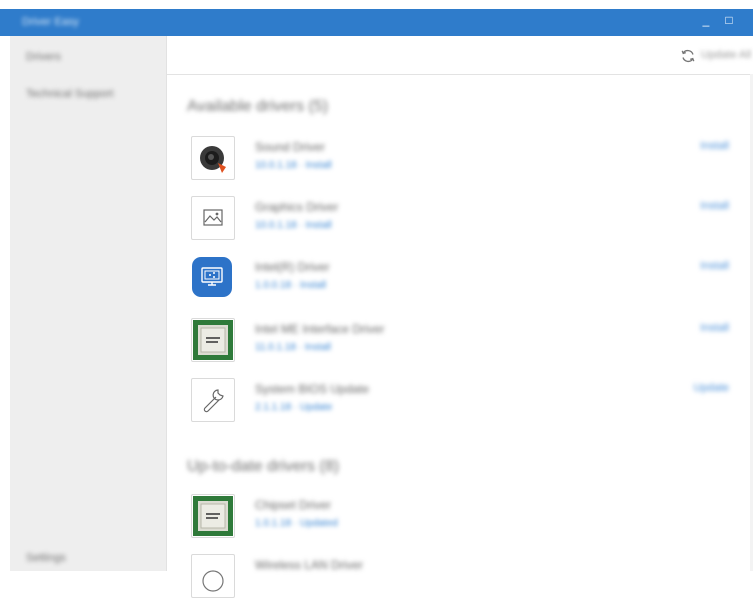  Describe the element at coordinates (312, 389) in the screenshot. I see `driver-name: System BIOS Update` at that location.